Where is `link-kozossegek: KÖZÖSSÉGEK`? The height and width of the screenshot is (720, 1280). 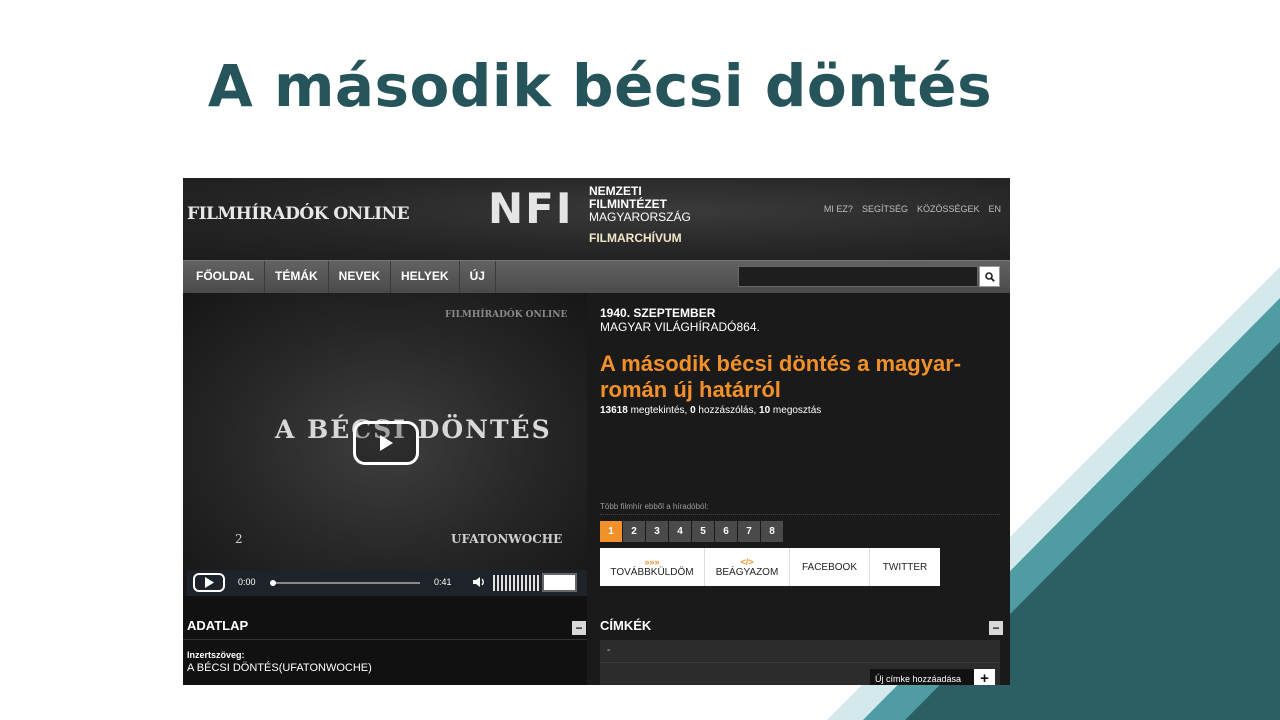 link-kozossegek: KÖZÖSSÉGEK is located at coordinates (948, 209).